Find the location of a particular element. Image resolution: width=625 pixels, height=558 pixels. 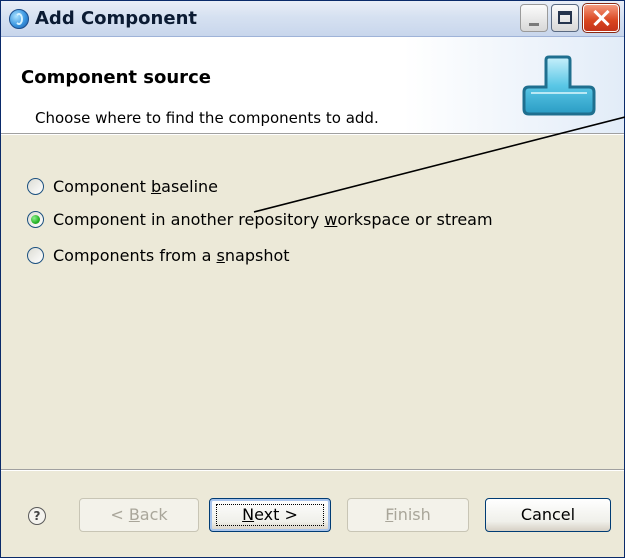

focus-ring is located at coordinates (270, 515).